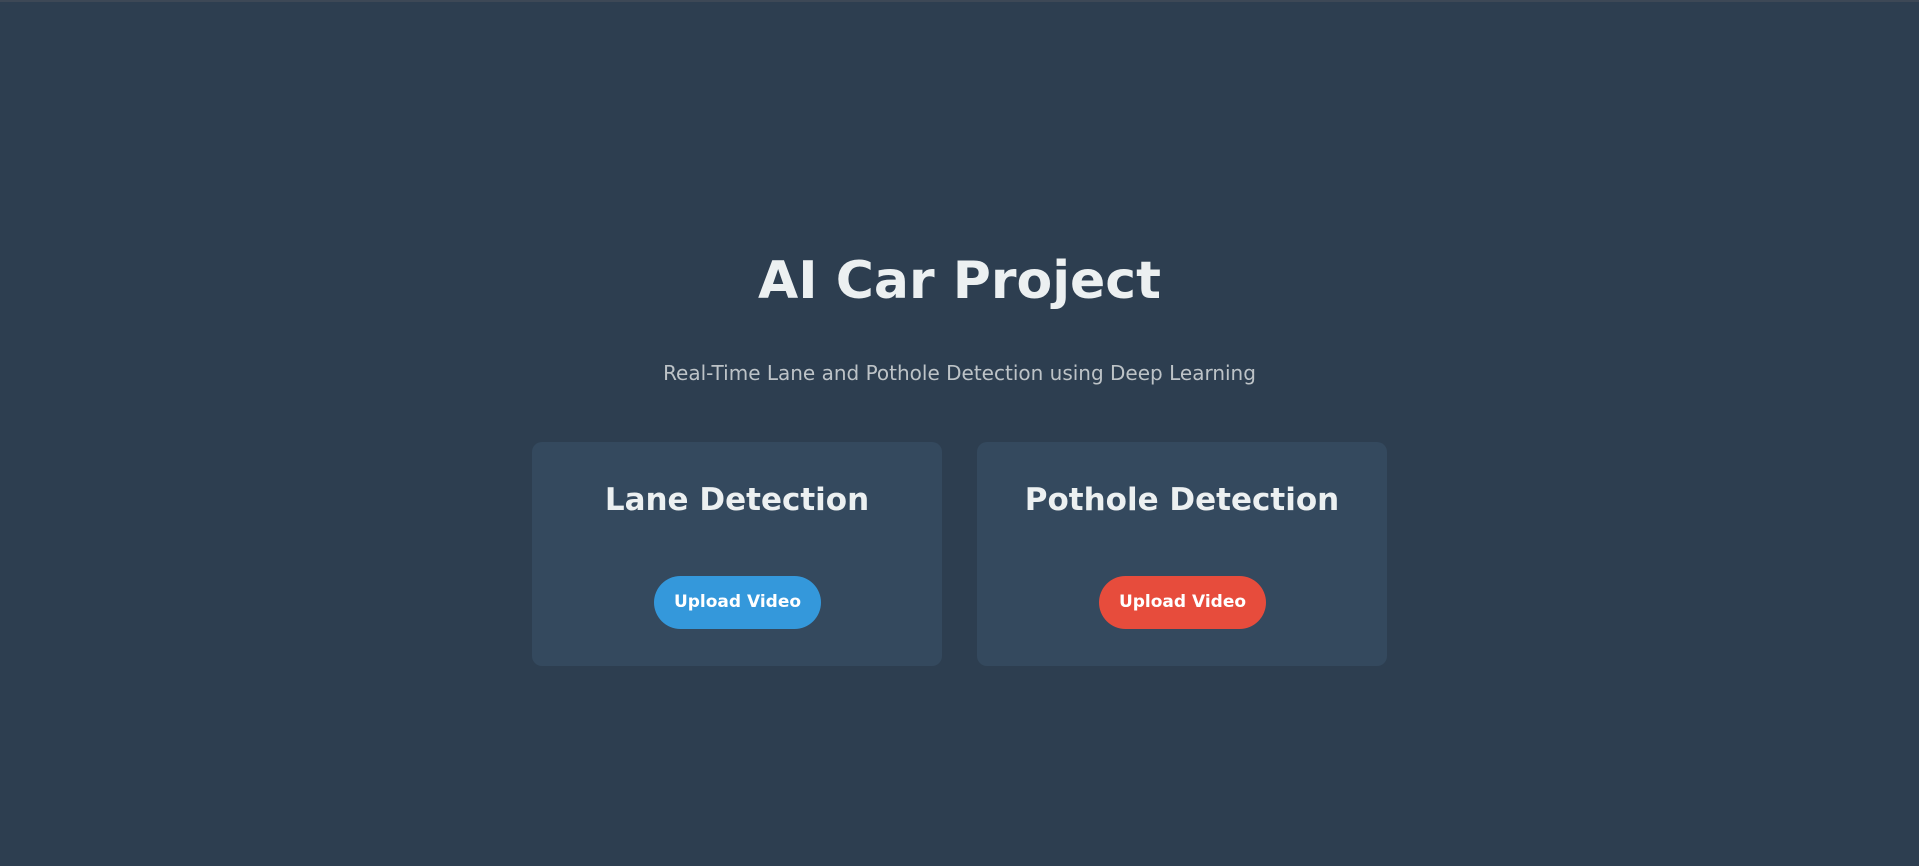 The image size is (1919, 866). I want to click on pothole-detection-title: Pothole Detection, so click(1182, 500).